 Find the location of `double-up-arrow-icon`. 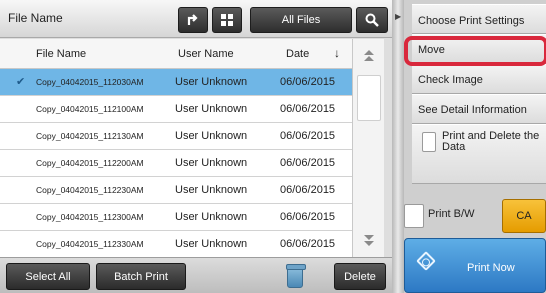

double-up-arrow-icon is located at coordinates (368, 55).